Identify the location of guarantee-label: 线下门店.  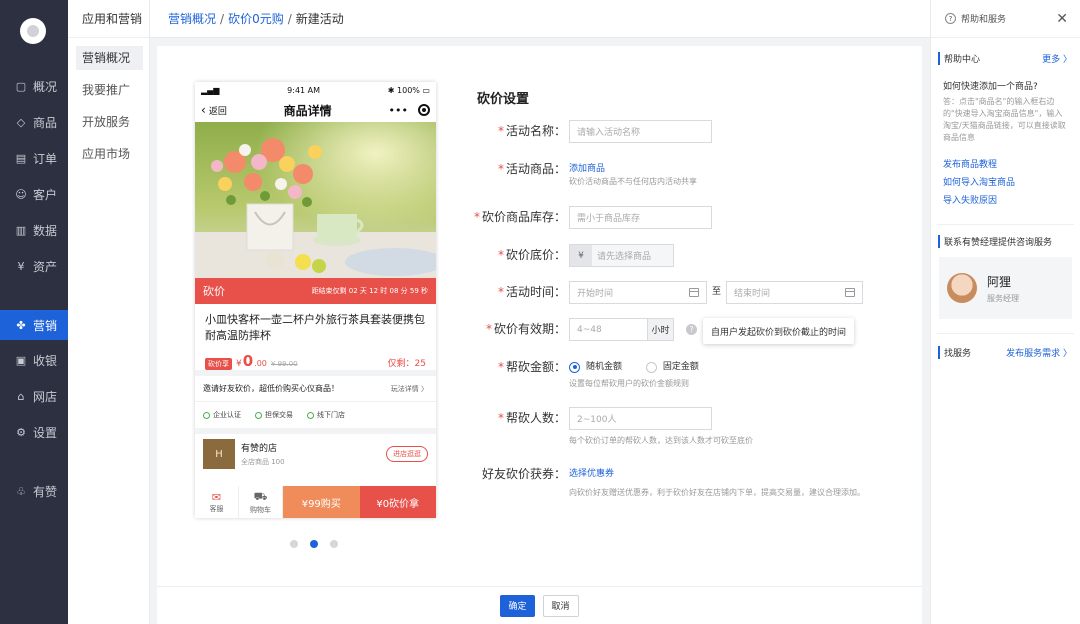
(331, 415).